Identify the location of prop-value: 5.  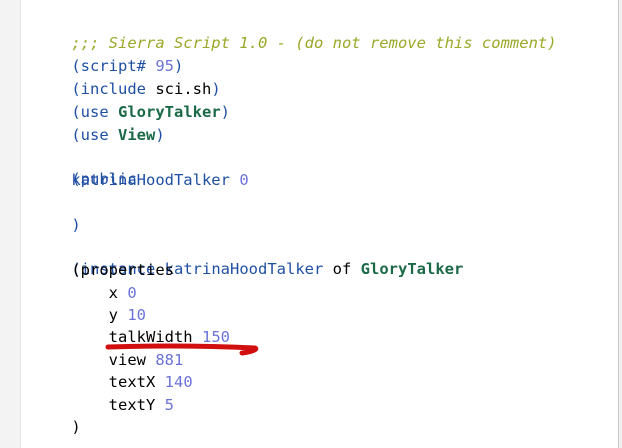
(169, 405).